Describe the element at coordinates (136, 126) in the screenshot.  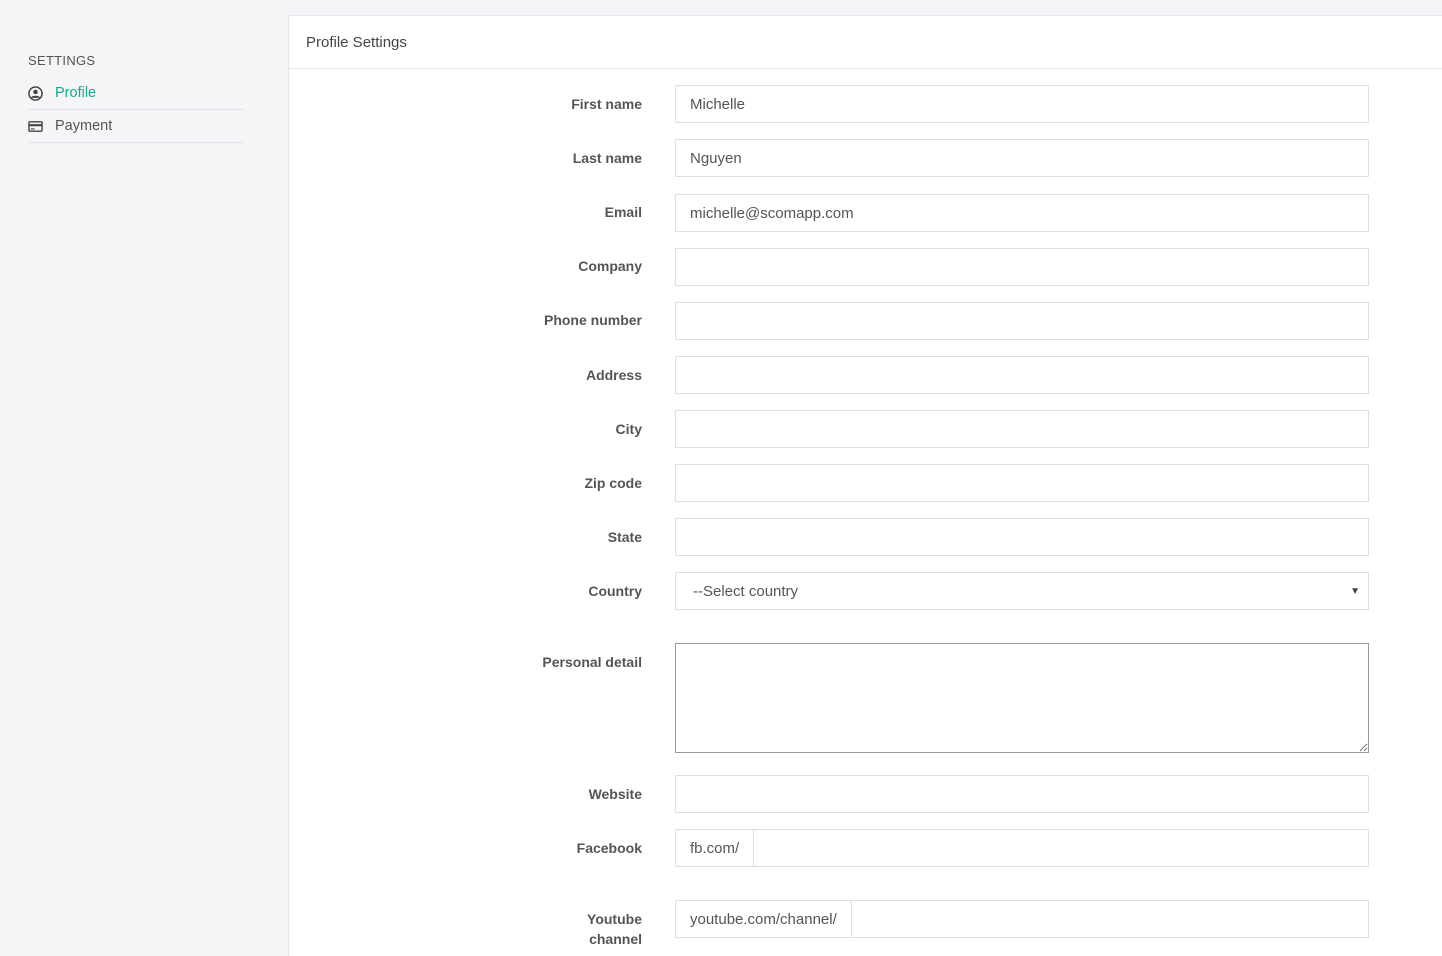
I see `sidebar-item-payment: Payment` at that location.